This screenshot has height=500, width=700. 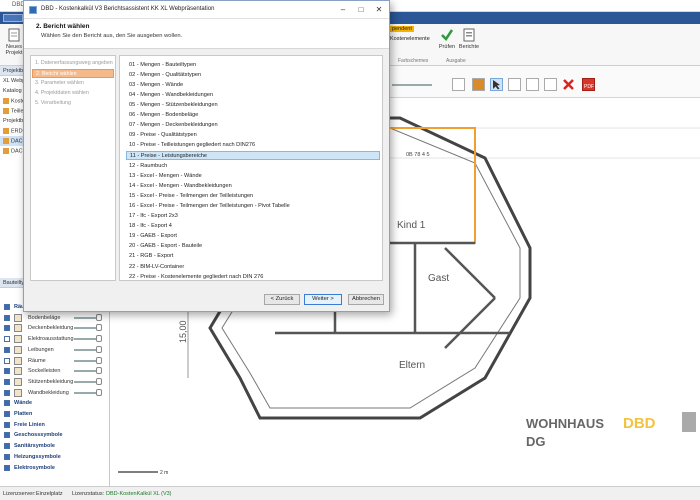 I want to click on report-item: 14 - Excel - Mengen - Wandbekleidungen, so click(x=253, y=186).